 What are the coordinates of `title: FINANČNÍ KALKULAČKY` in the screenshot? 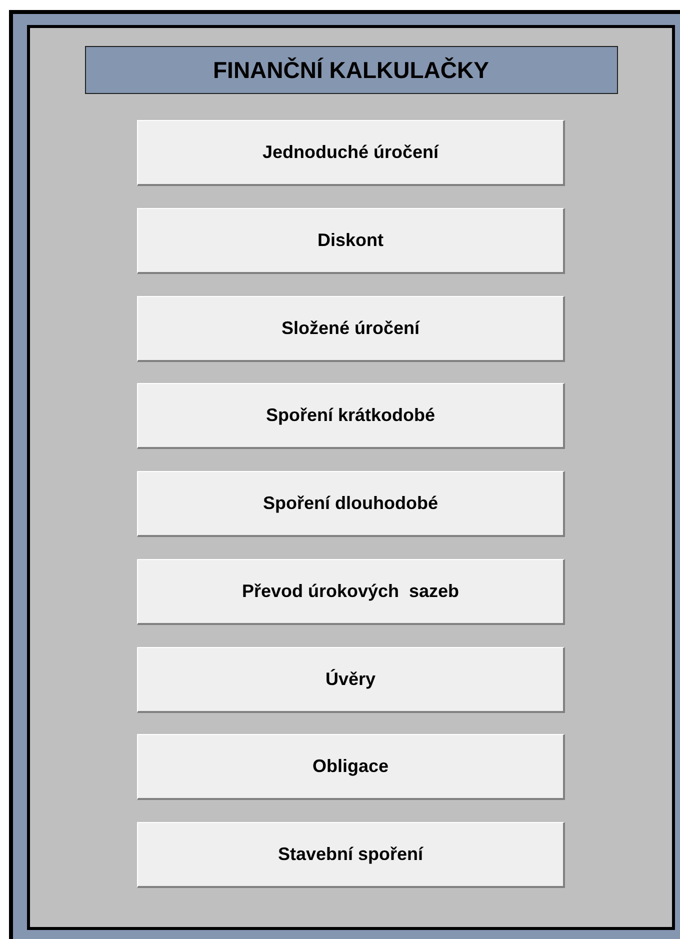 It's located at (351, 70).